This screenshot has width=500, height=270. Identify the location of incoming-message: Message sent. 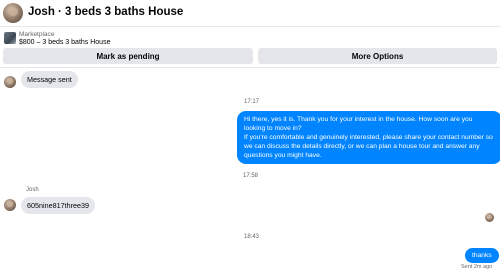
(49, 79).